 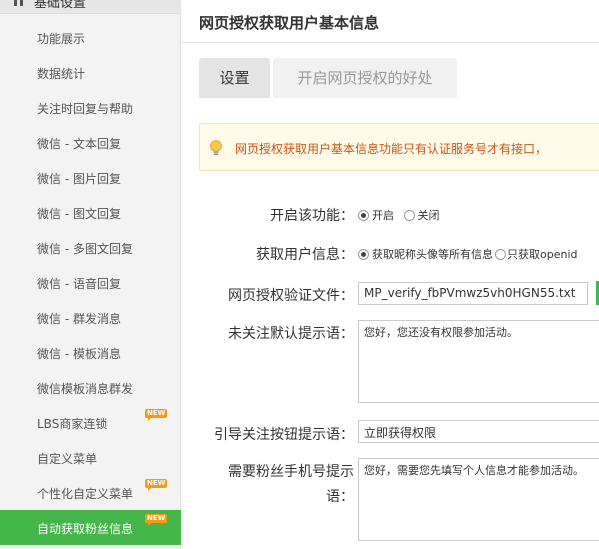 I want to click on sidebar-item-mass-message: 微信 - 群发消息, so click(x=90, y=317).